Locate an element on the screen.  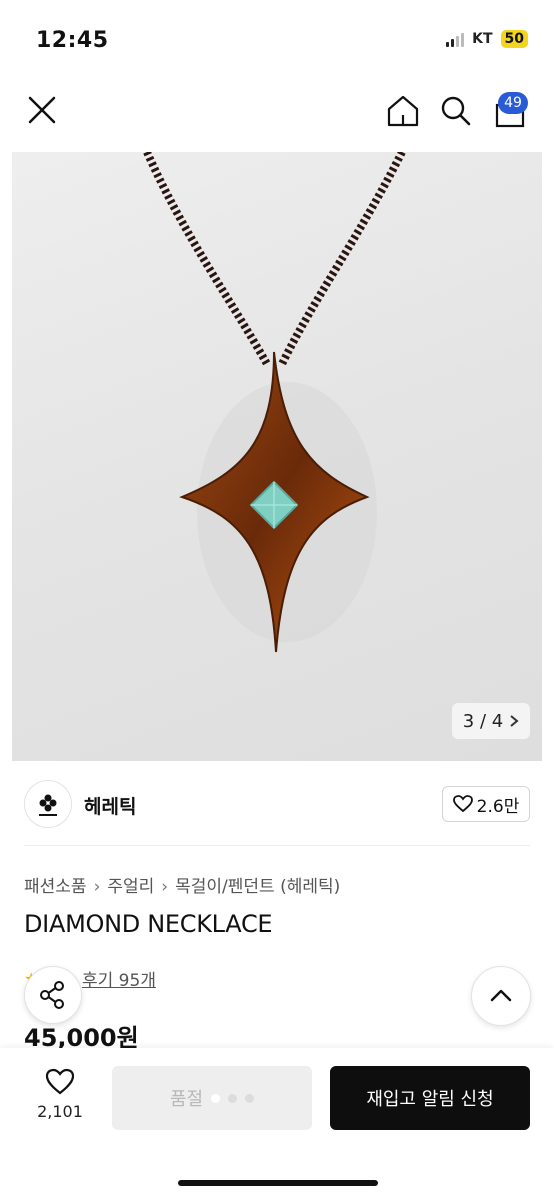
home-indicator is located at coordinates (278, 1183).